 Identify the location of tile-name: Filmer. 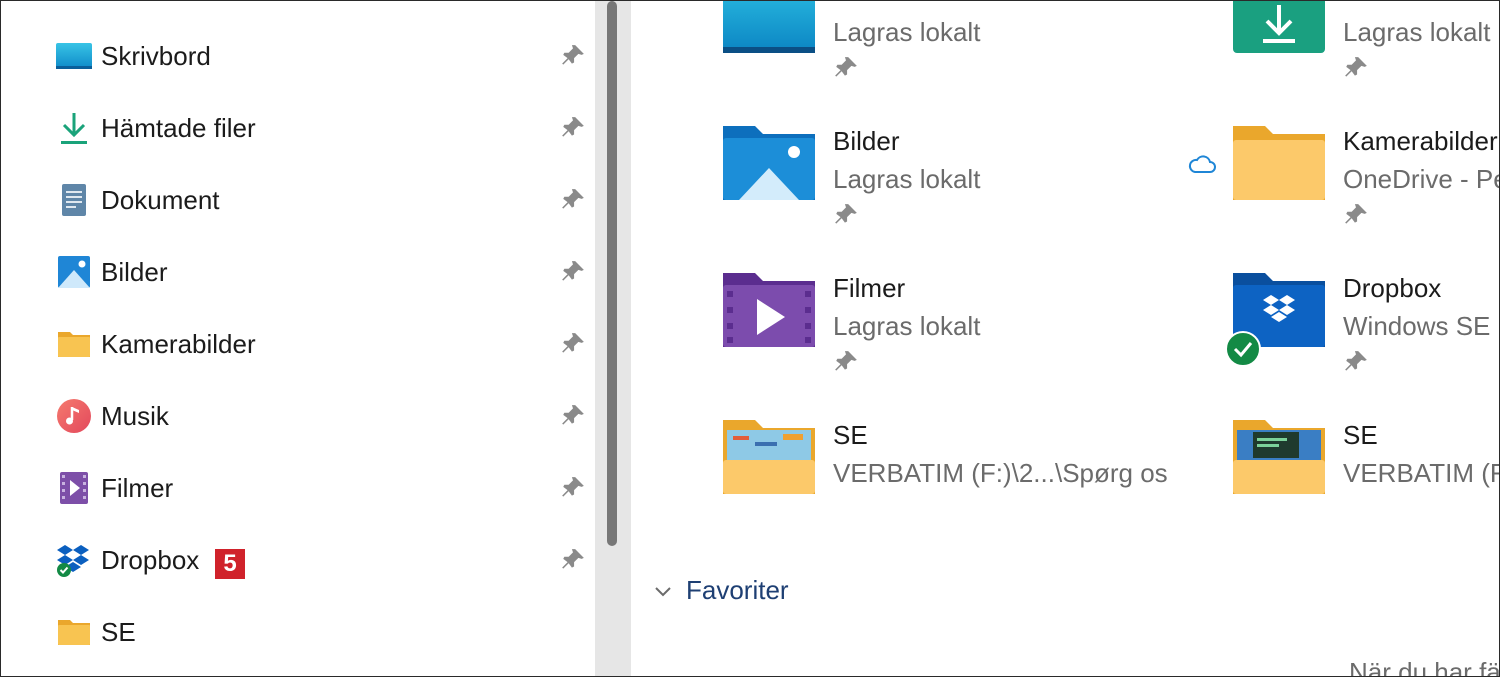
(869, 288).